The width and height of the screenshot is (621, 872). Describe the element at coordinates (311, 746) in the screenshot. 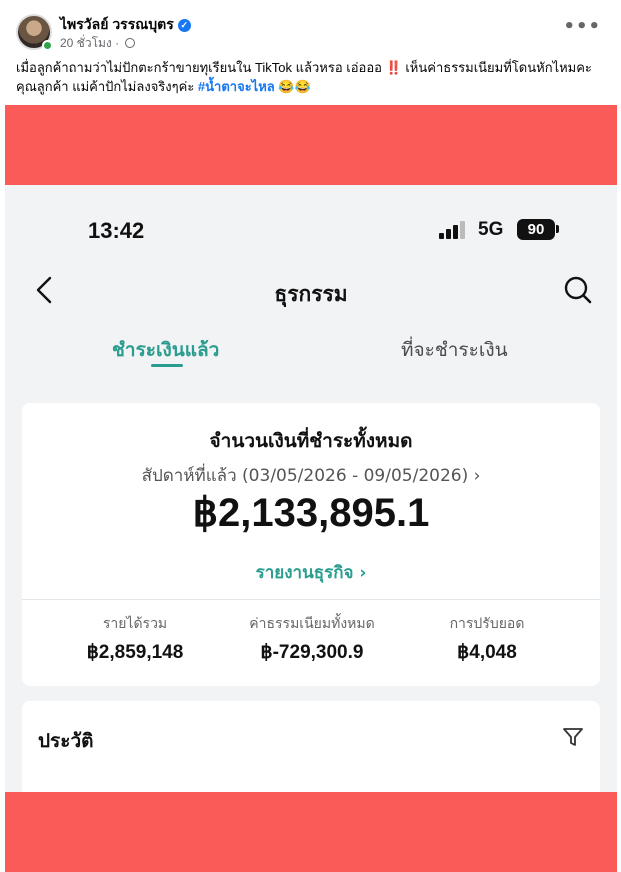

I see `history-card: ประวัติ` at that location.